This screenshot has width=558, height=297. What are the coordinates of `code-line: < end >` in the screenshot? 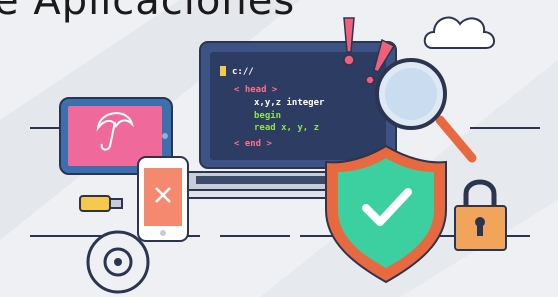 It's located at (253, 144).